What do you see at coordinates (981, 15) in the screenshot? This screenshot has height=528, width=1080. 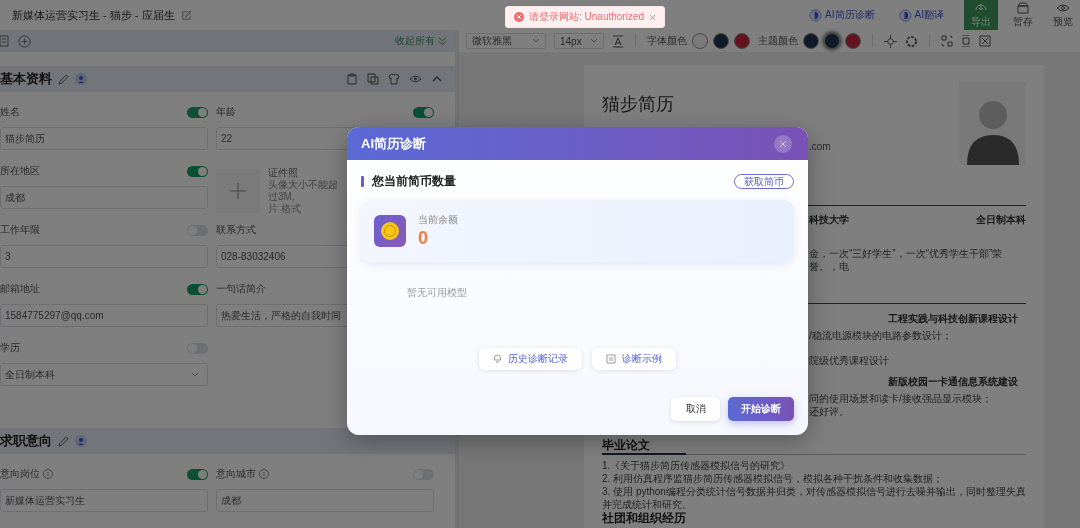 I see `toolbar-button: 导出` at bounding box center [981, 15].